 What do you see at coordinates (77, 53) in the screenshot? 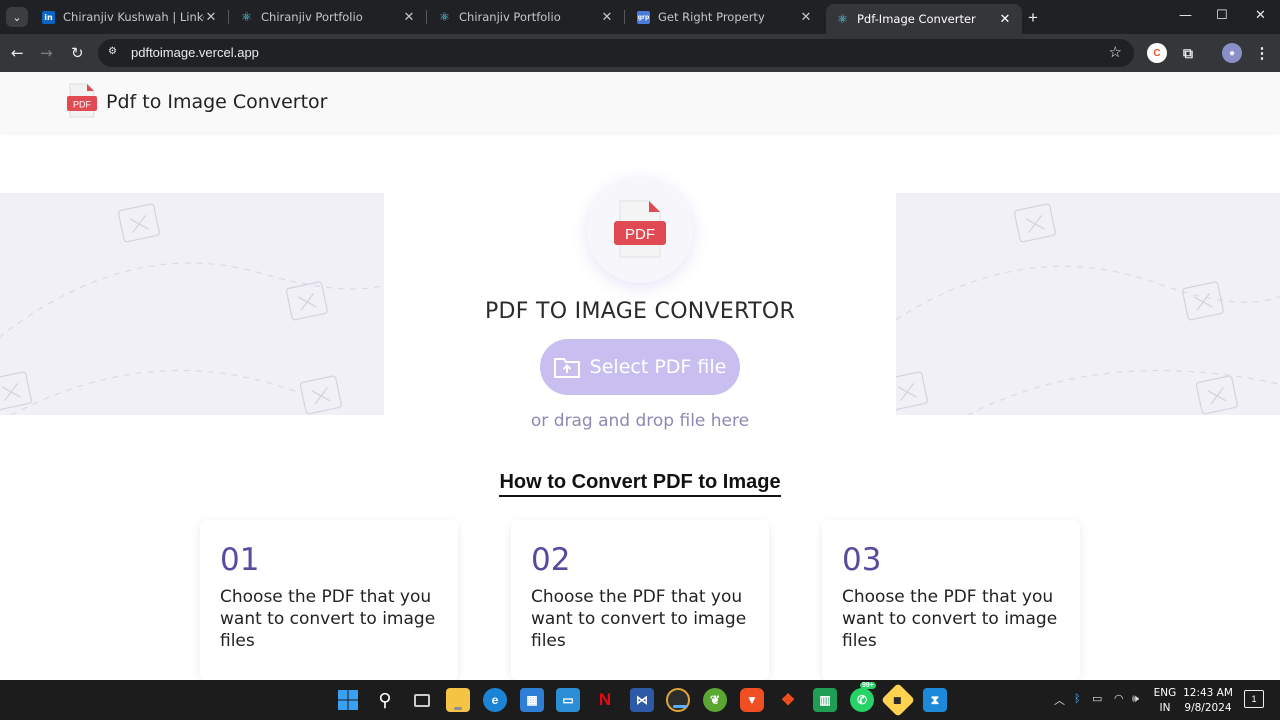
I see `reload-button: ↻` at bounding box center [77, 53].